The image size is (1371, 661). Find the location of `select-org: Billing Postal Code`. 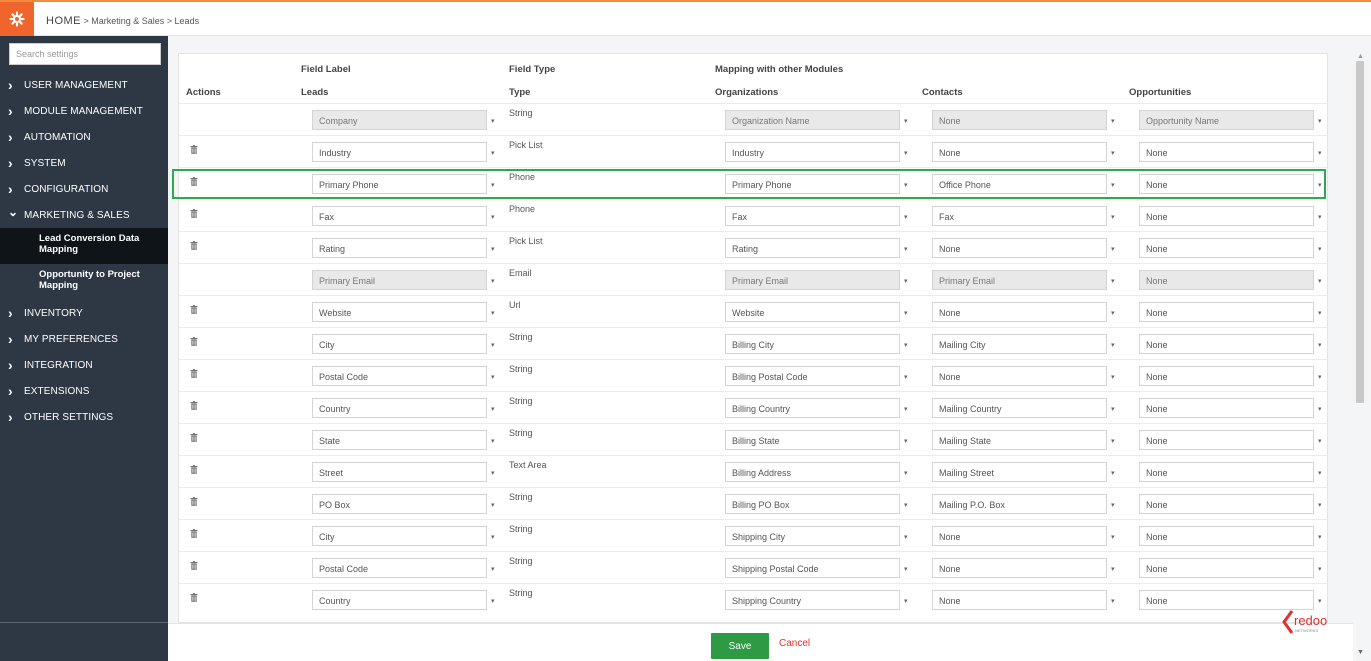

select-org: Billing Postal Code is located at coordinates (812, 376).